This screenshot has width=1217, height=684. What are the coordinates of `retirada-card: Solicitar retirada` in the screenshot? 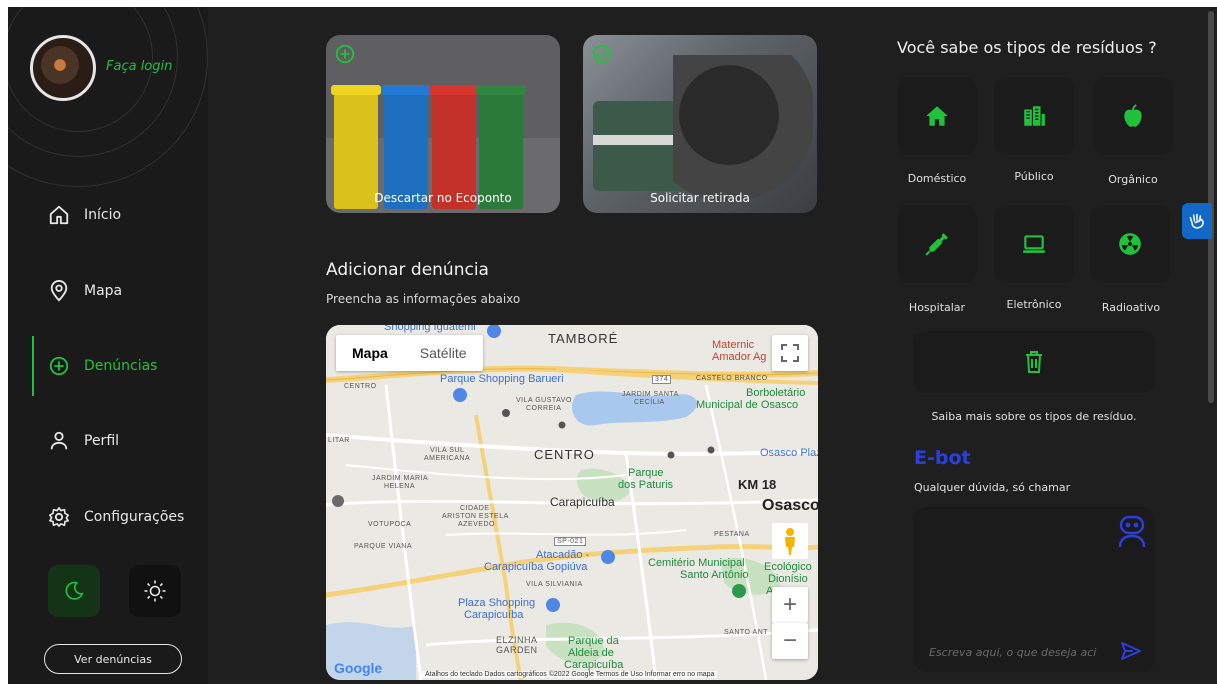 It's located at (700, 124).